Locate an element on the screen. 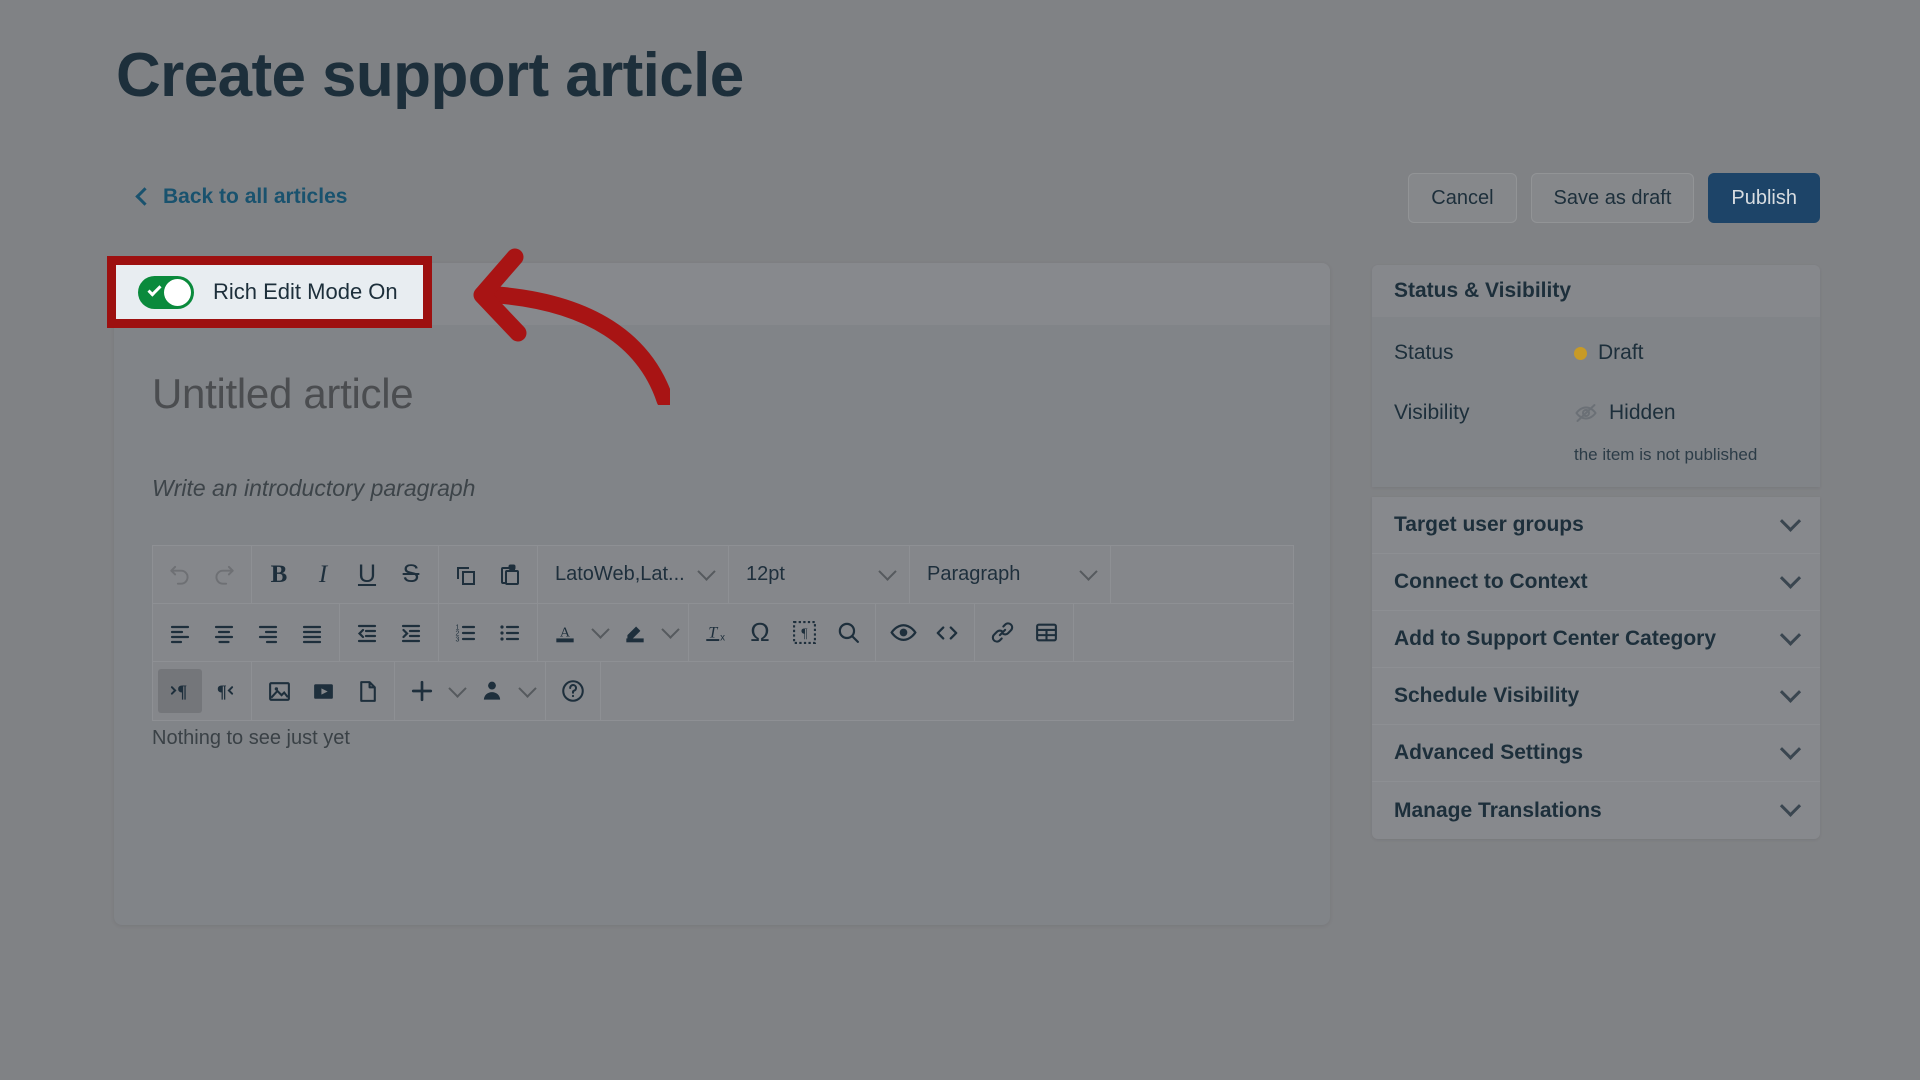 Image resolution: width=1920 pixels, height=1080 pixels. toolbar-group-alignment is located at coordinates (246, 632).